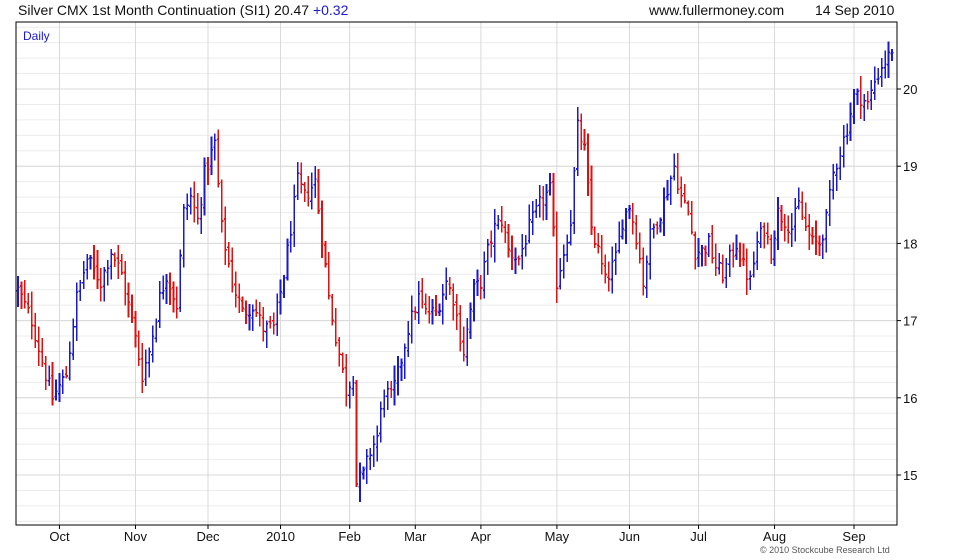 Image resolution: width=980 pixels, height=560 pixels. Describe the element at coordinates (910, 321) in the screenshot. I see `y-tick-label: 17` at that location.